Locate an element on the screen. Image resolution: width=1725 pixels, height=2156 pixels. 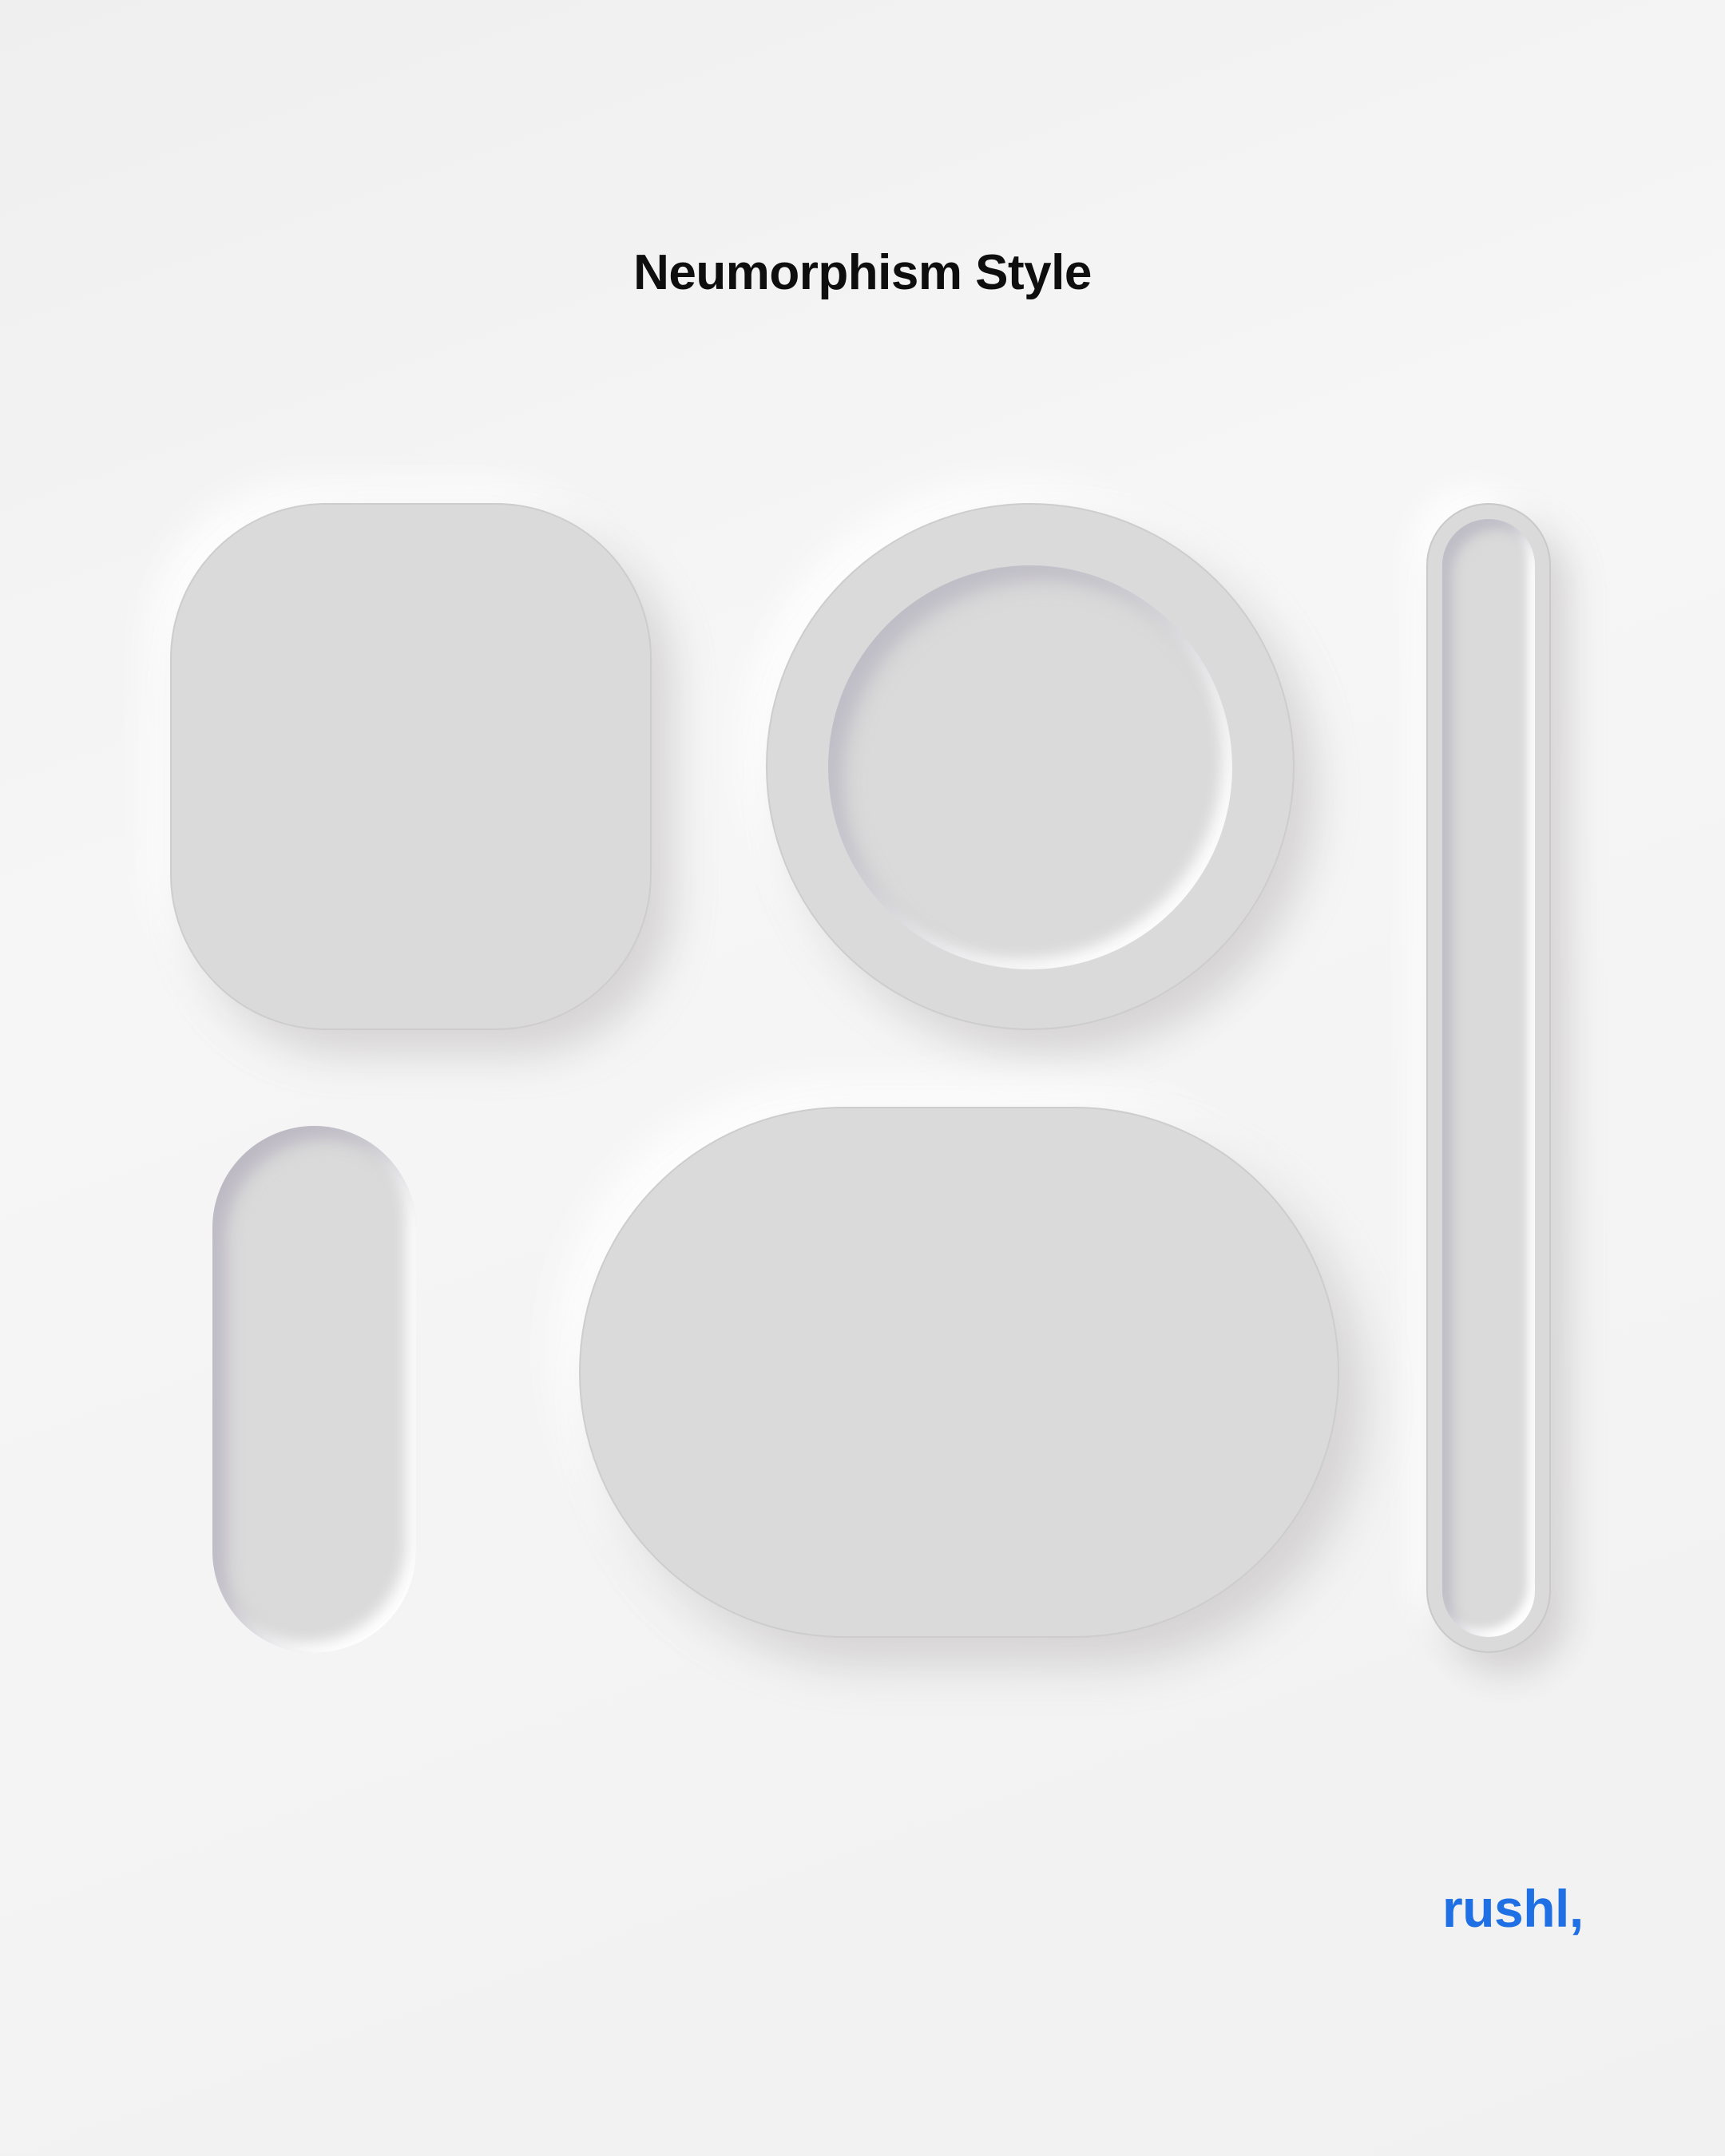
ring-inset-well is located at coordinates (1030, 767).